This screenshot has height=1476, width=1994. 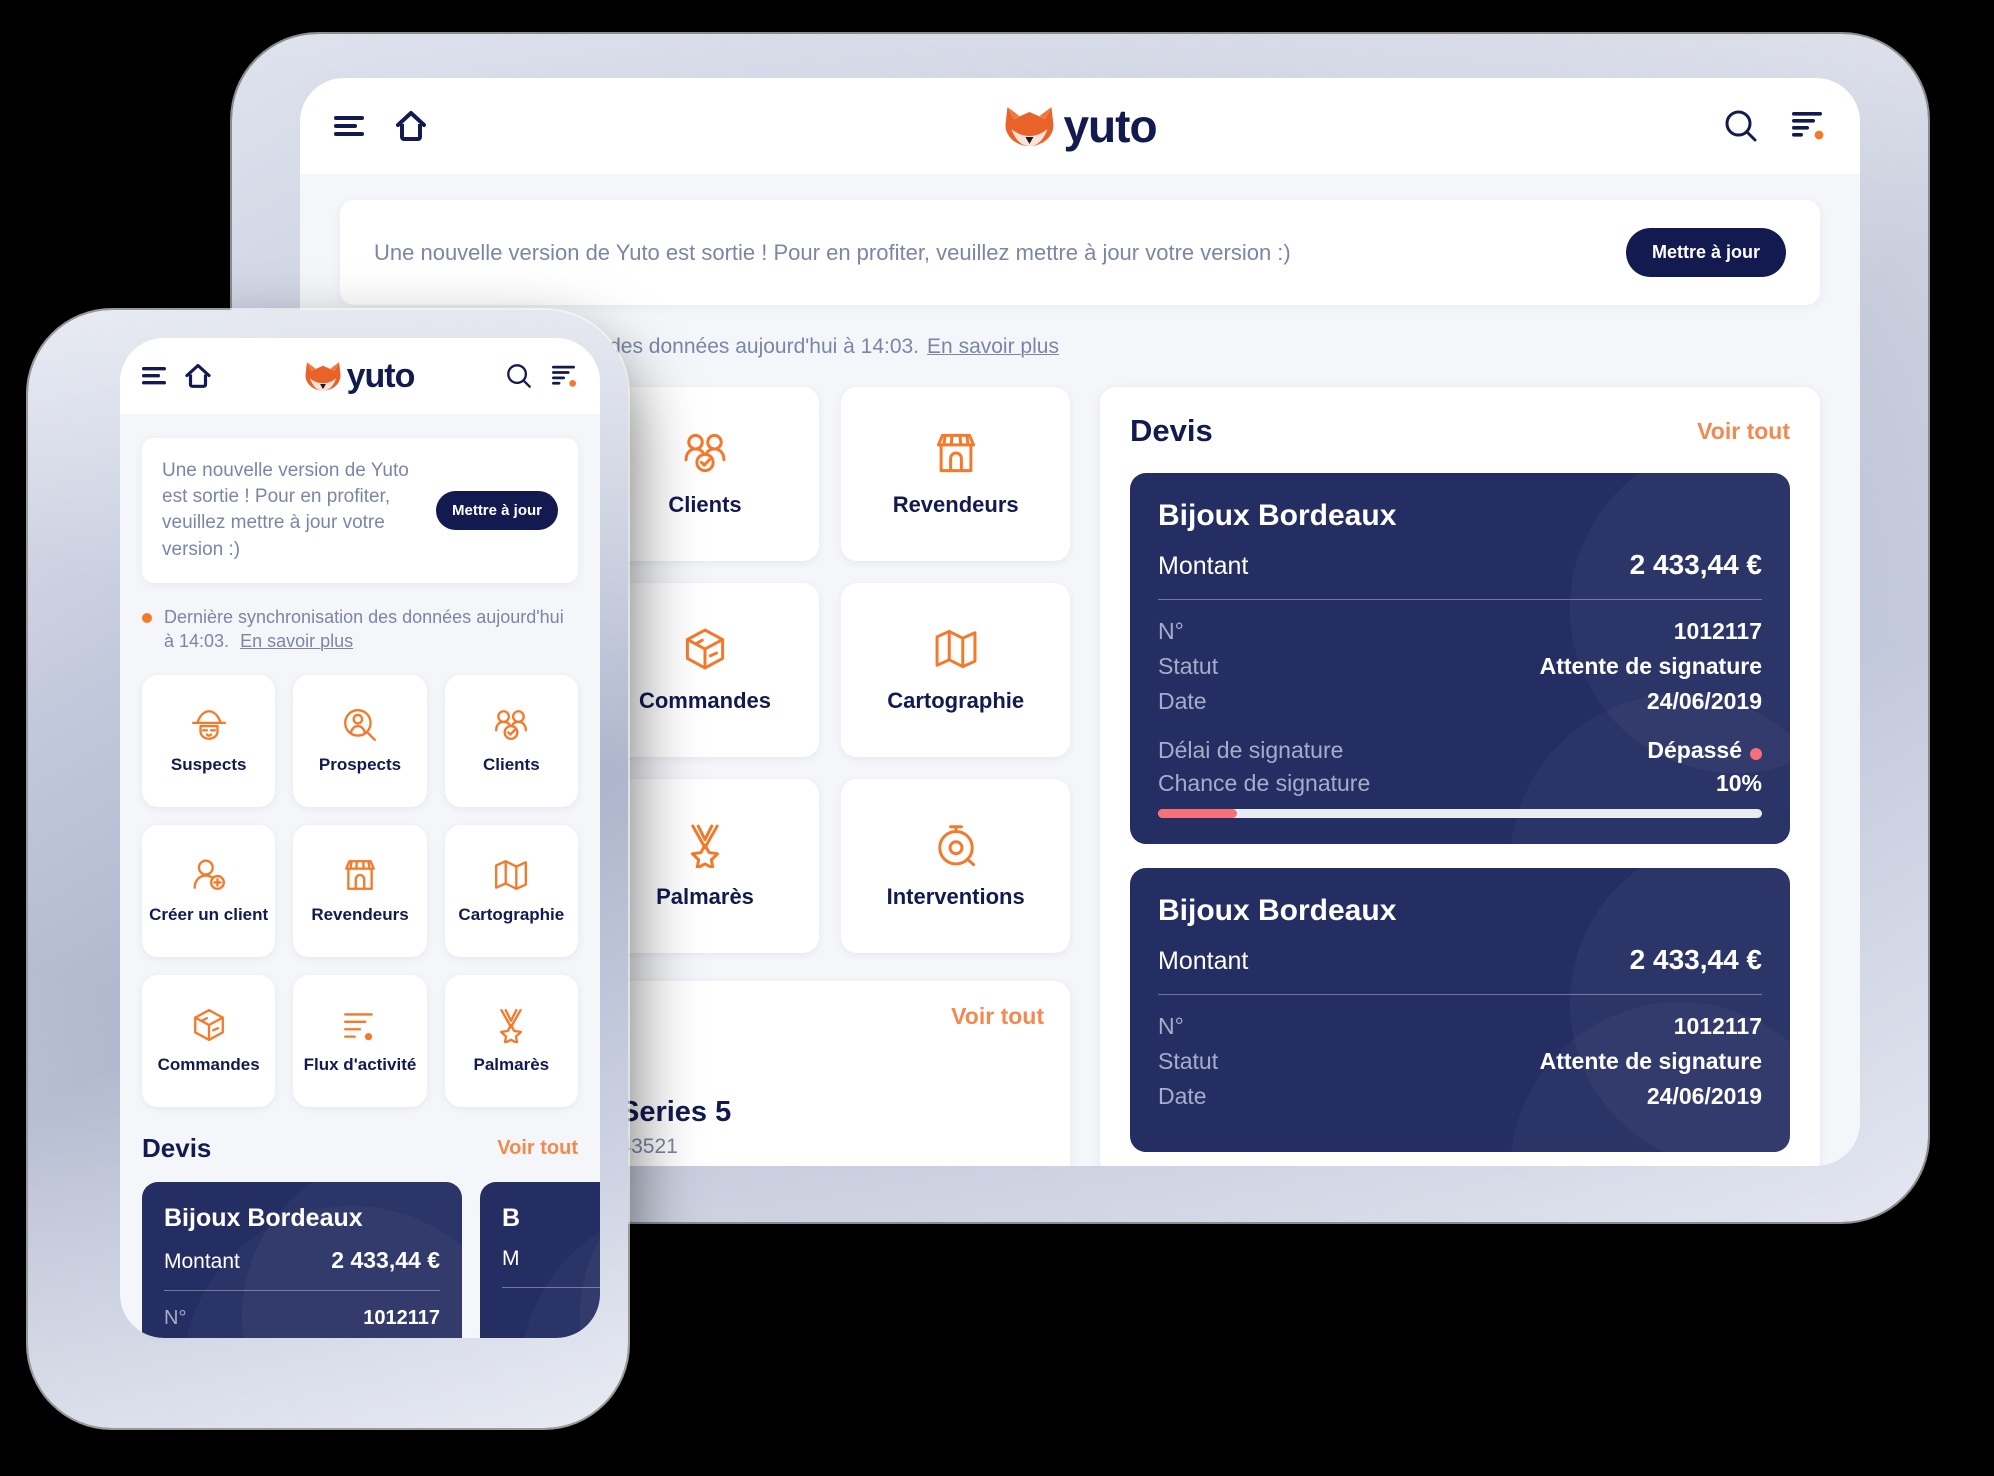 I want to click on phone-tile-cartographie: Cartographie, so click(x=511, y=891).